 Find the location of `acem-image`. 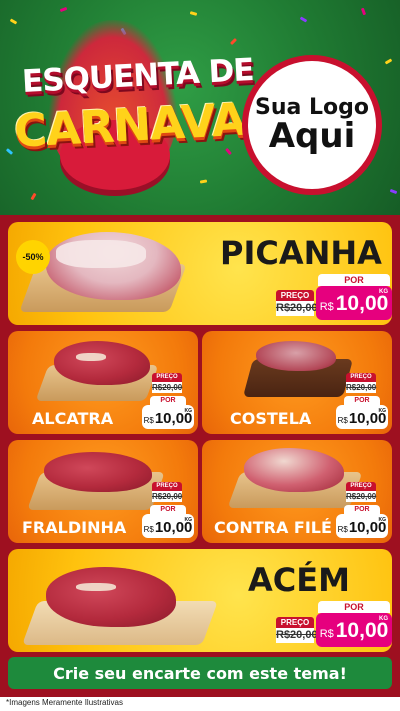

acem-image is located at coordinates (117, 603).